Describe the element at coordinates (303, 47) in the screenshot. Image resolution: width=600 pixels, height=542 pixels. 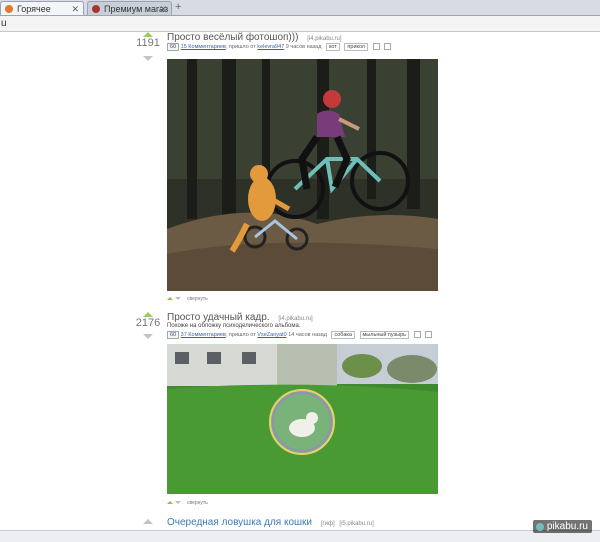
I see `post-time: 9 часов назад` at that location.